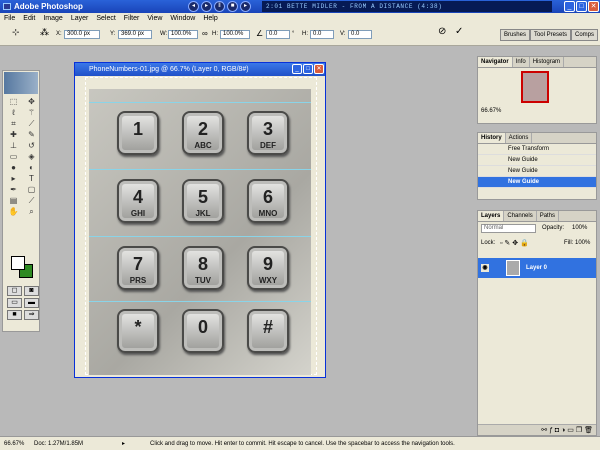 Image resolution: width=600 pixels, height=450 pixels. I want to click on slice-tool-icon: ⟋, so click(31, 124).